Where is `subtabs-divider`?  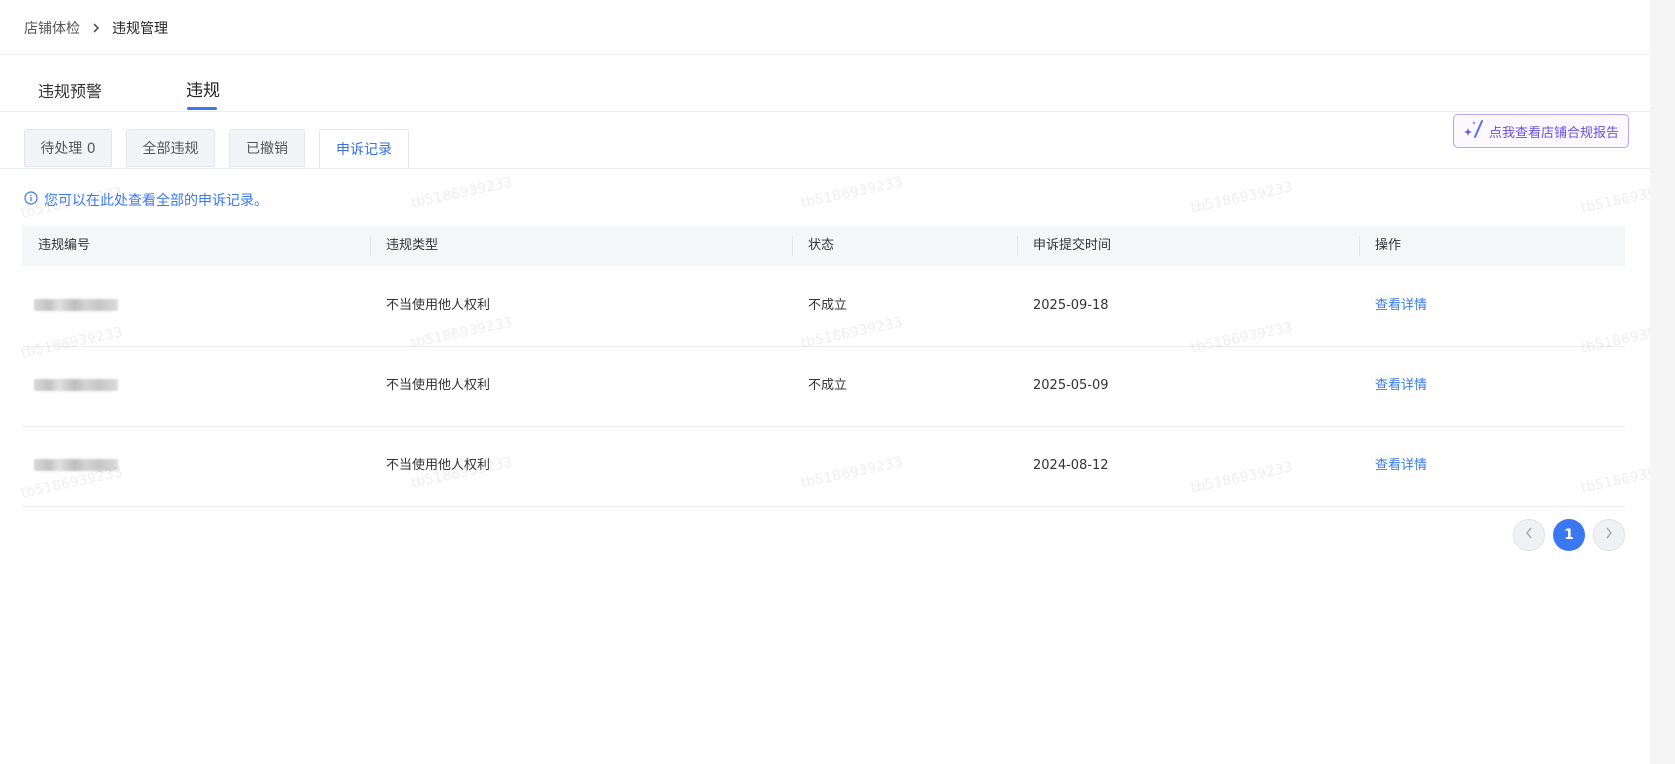 subtabs-divider is located at coordinates (825, 168).